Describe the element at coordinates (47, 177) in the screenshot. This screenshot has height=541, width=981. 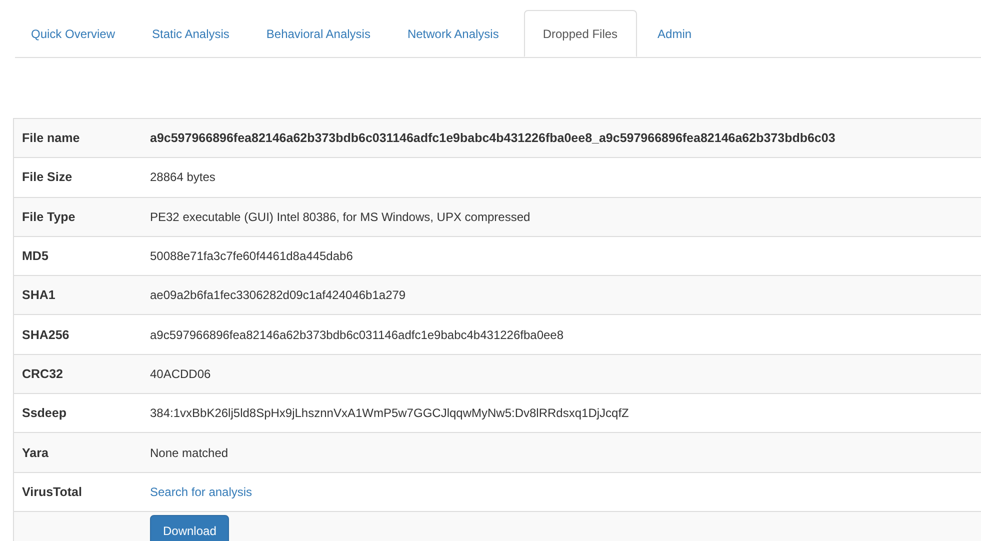
I see `row-label: File Size` at that location.